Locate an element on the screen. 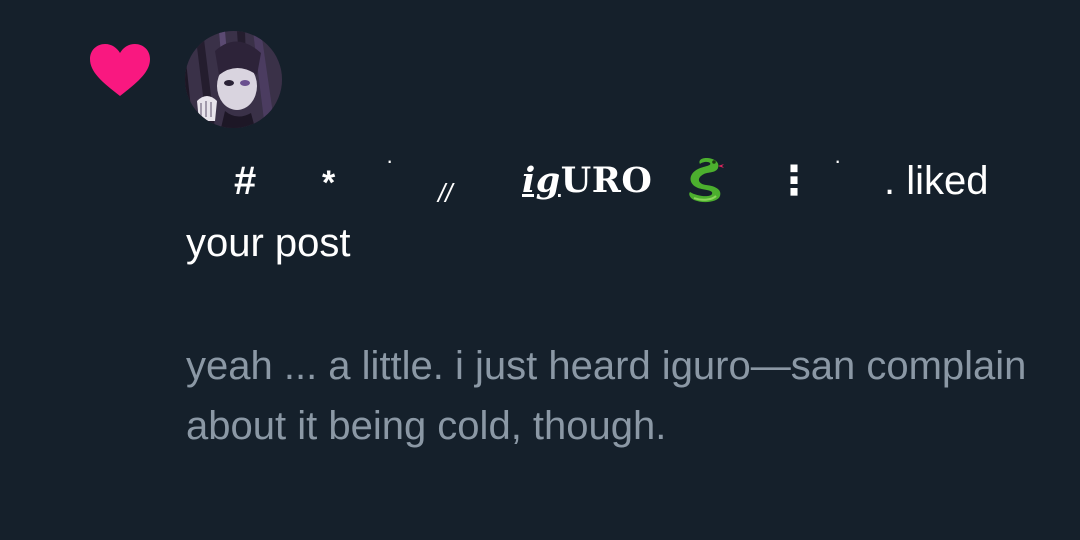 The height and width of the screenshot is (540, 1080). display-name-lead: ig is located at coordinates (541, 180).